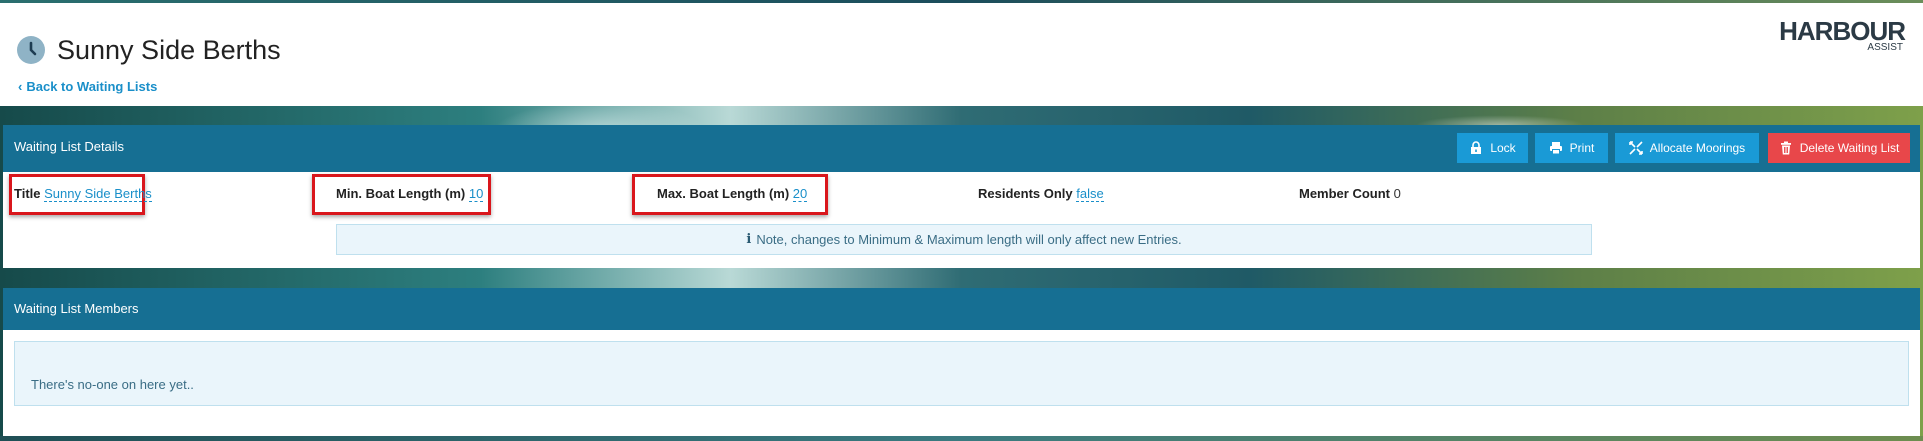  What do you see at coordinates (1635, 148) in the screenshot?
I see `allocate-icon` at bounding box center [1635, 148].